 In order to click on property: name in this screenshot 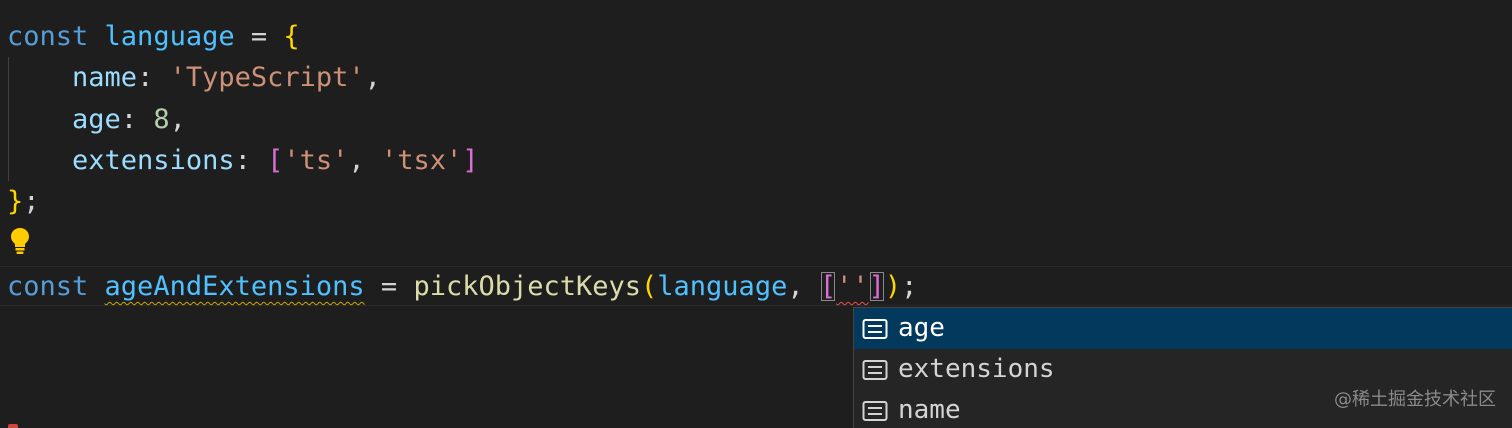, I will do `click(105, 77)`.